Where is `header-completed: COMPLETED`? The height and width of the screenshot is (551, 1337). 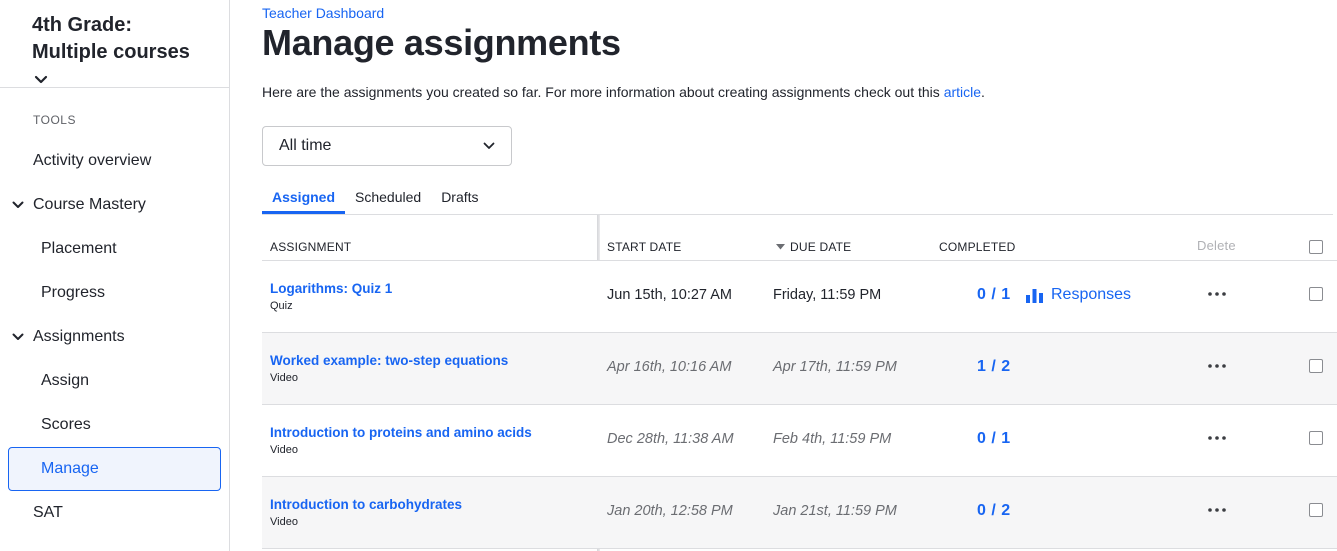
header-completed: COMPLETED is located at coordinates (977, 247).